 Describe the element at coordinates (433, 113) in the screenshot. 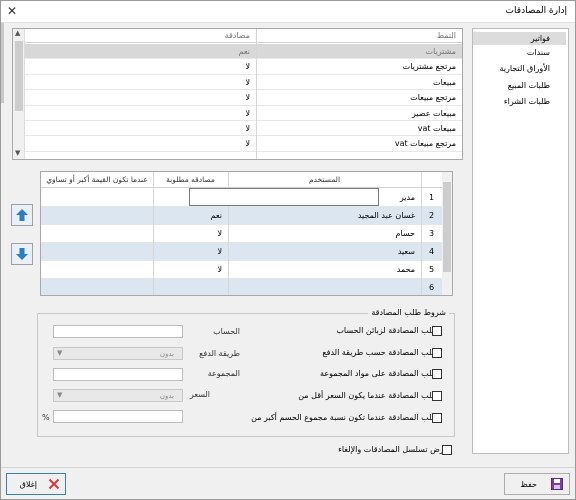

I see `cell-type: مبيعات عصير` at that location.